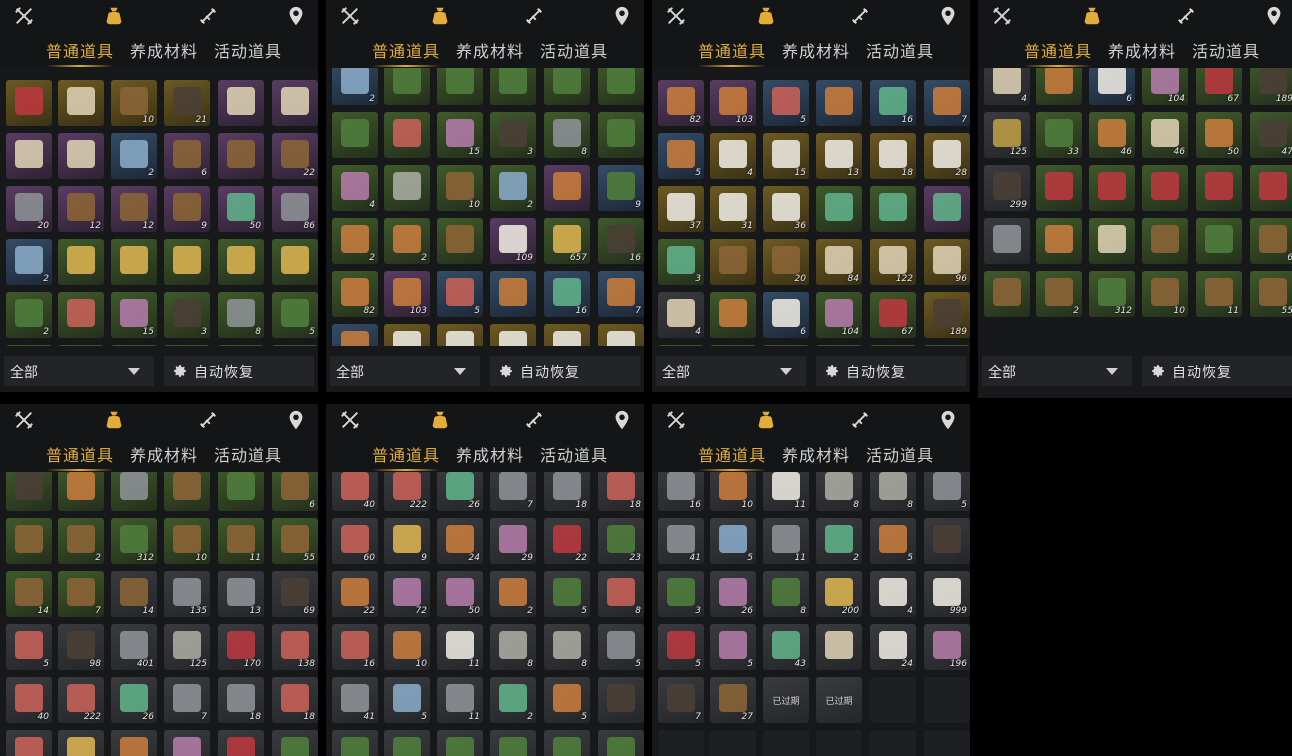 This screenshot has width=1292, height=756. What do you see at coordinates (134, 315) in the screenshot?
I see `item-slot: 15` at bounding box center [134, 315].